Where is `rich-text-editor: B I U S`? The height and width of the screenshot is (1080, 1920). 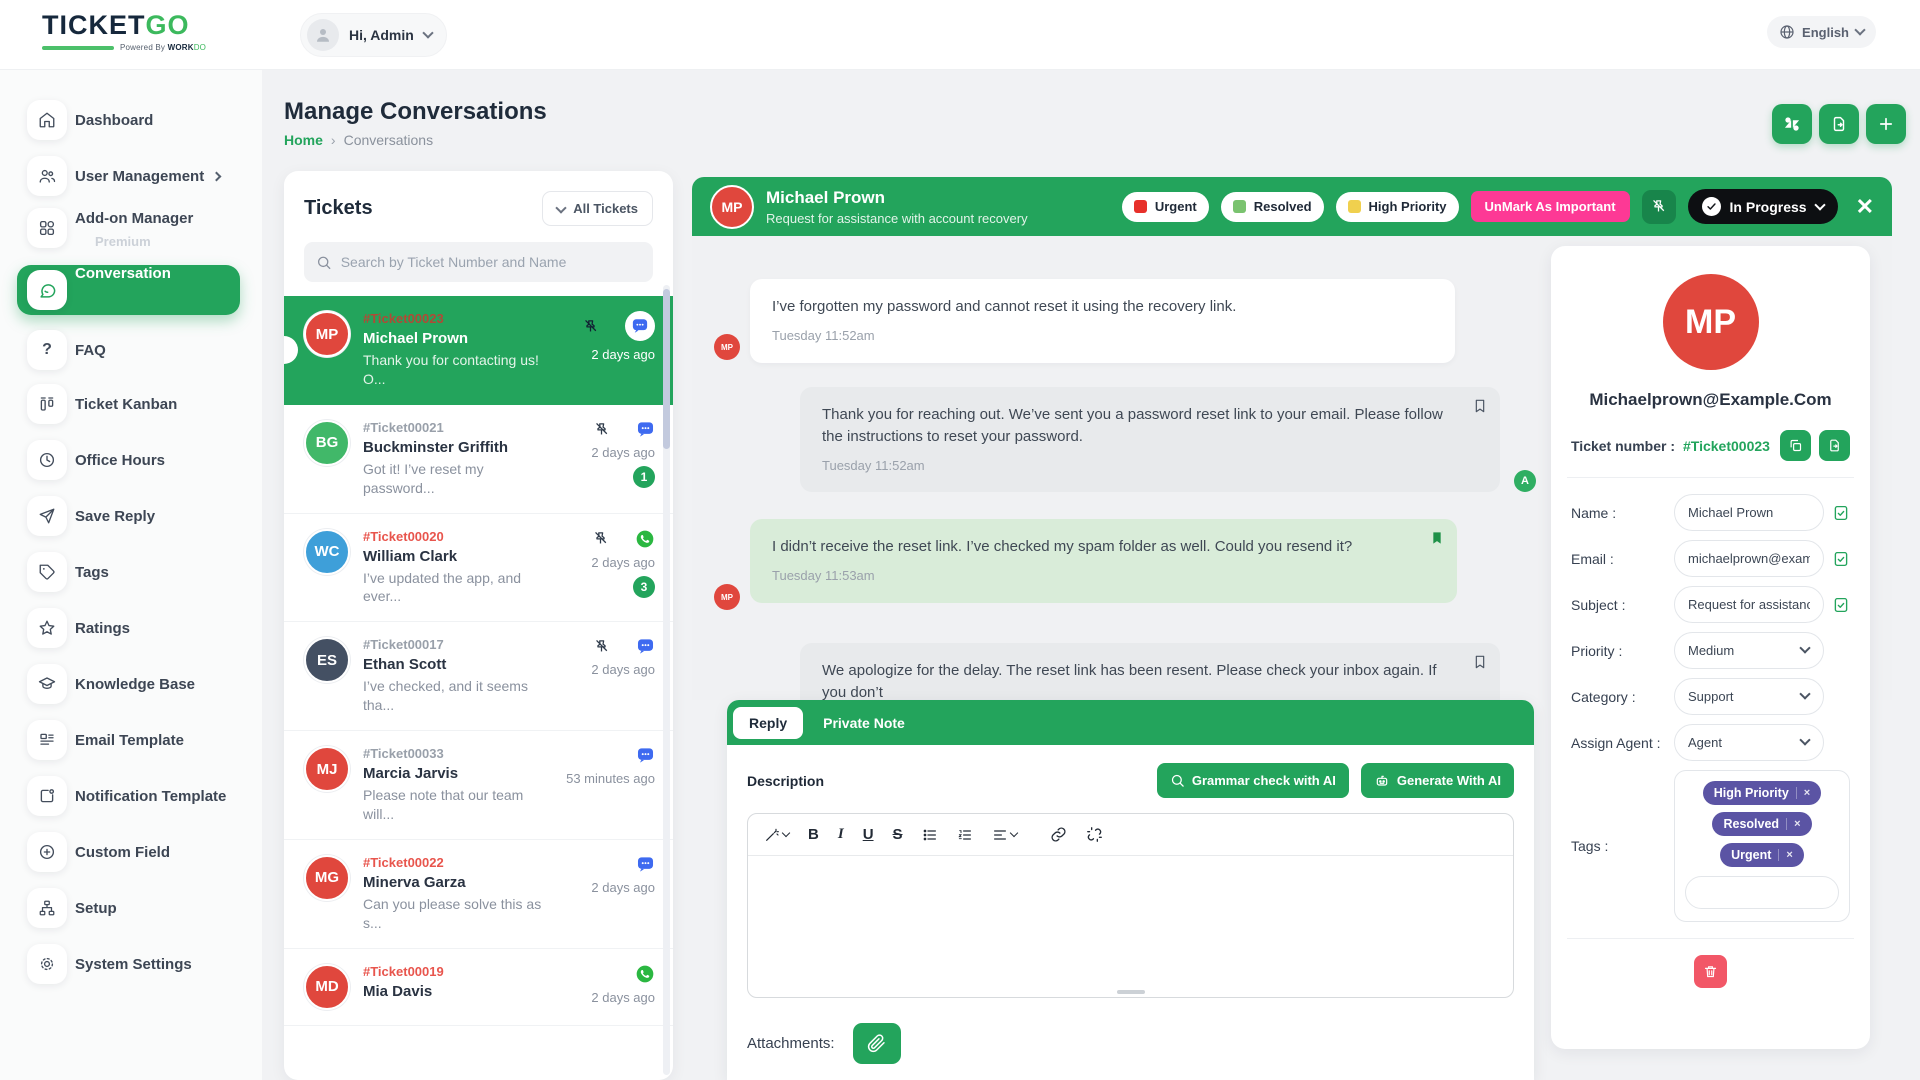
rich-text-editor: B I U S is located at coordinates (1130, 905).